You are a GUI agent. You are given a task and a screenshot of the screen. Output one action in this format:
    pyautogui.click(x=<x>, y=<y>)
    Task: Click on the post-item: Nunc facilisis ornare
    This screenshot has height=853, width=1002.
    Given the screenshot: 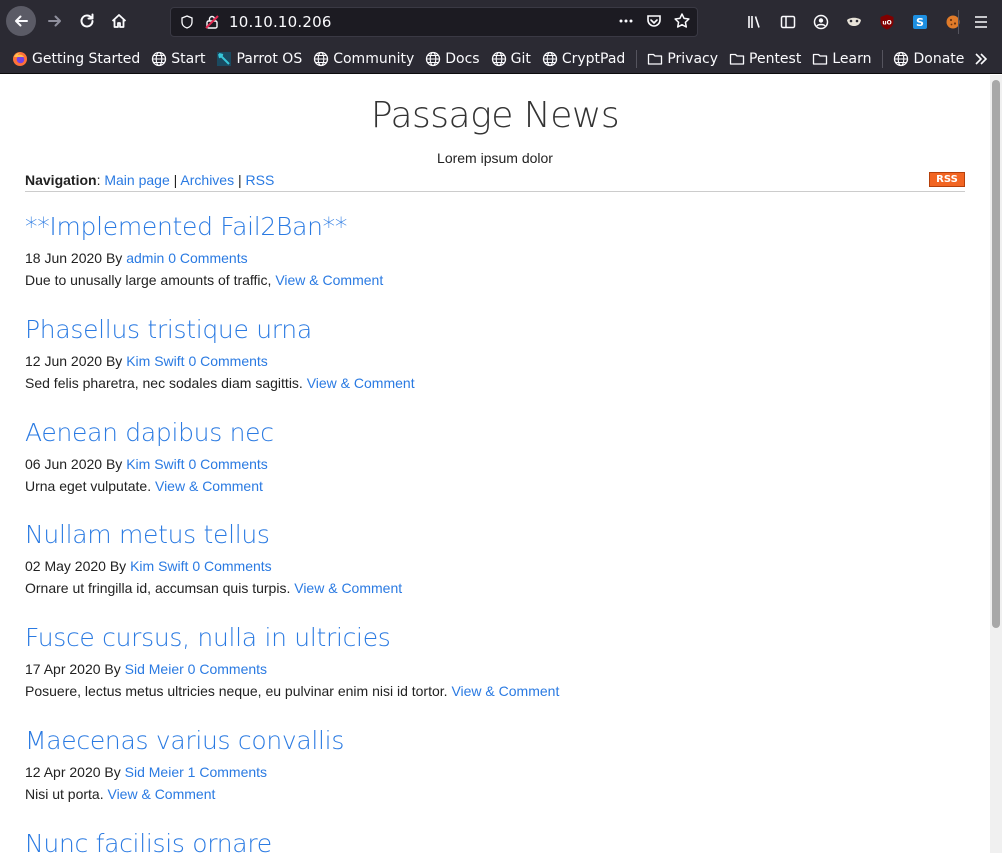 What is the action you would take?
    pyautogui.click(x=495, y=841)
    